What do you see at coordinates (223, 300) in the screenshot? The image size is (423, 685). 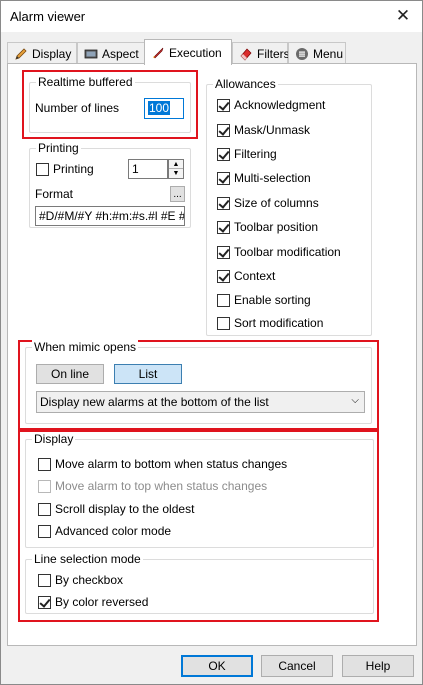 I see `enable-sorting-checkbox` at bounding box center [223, 300].